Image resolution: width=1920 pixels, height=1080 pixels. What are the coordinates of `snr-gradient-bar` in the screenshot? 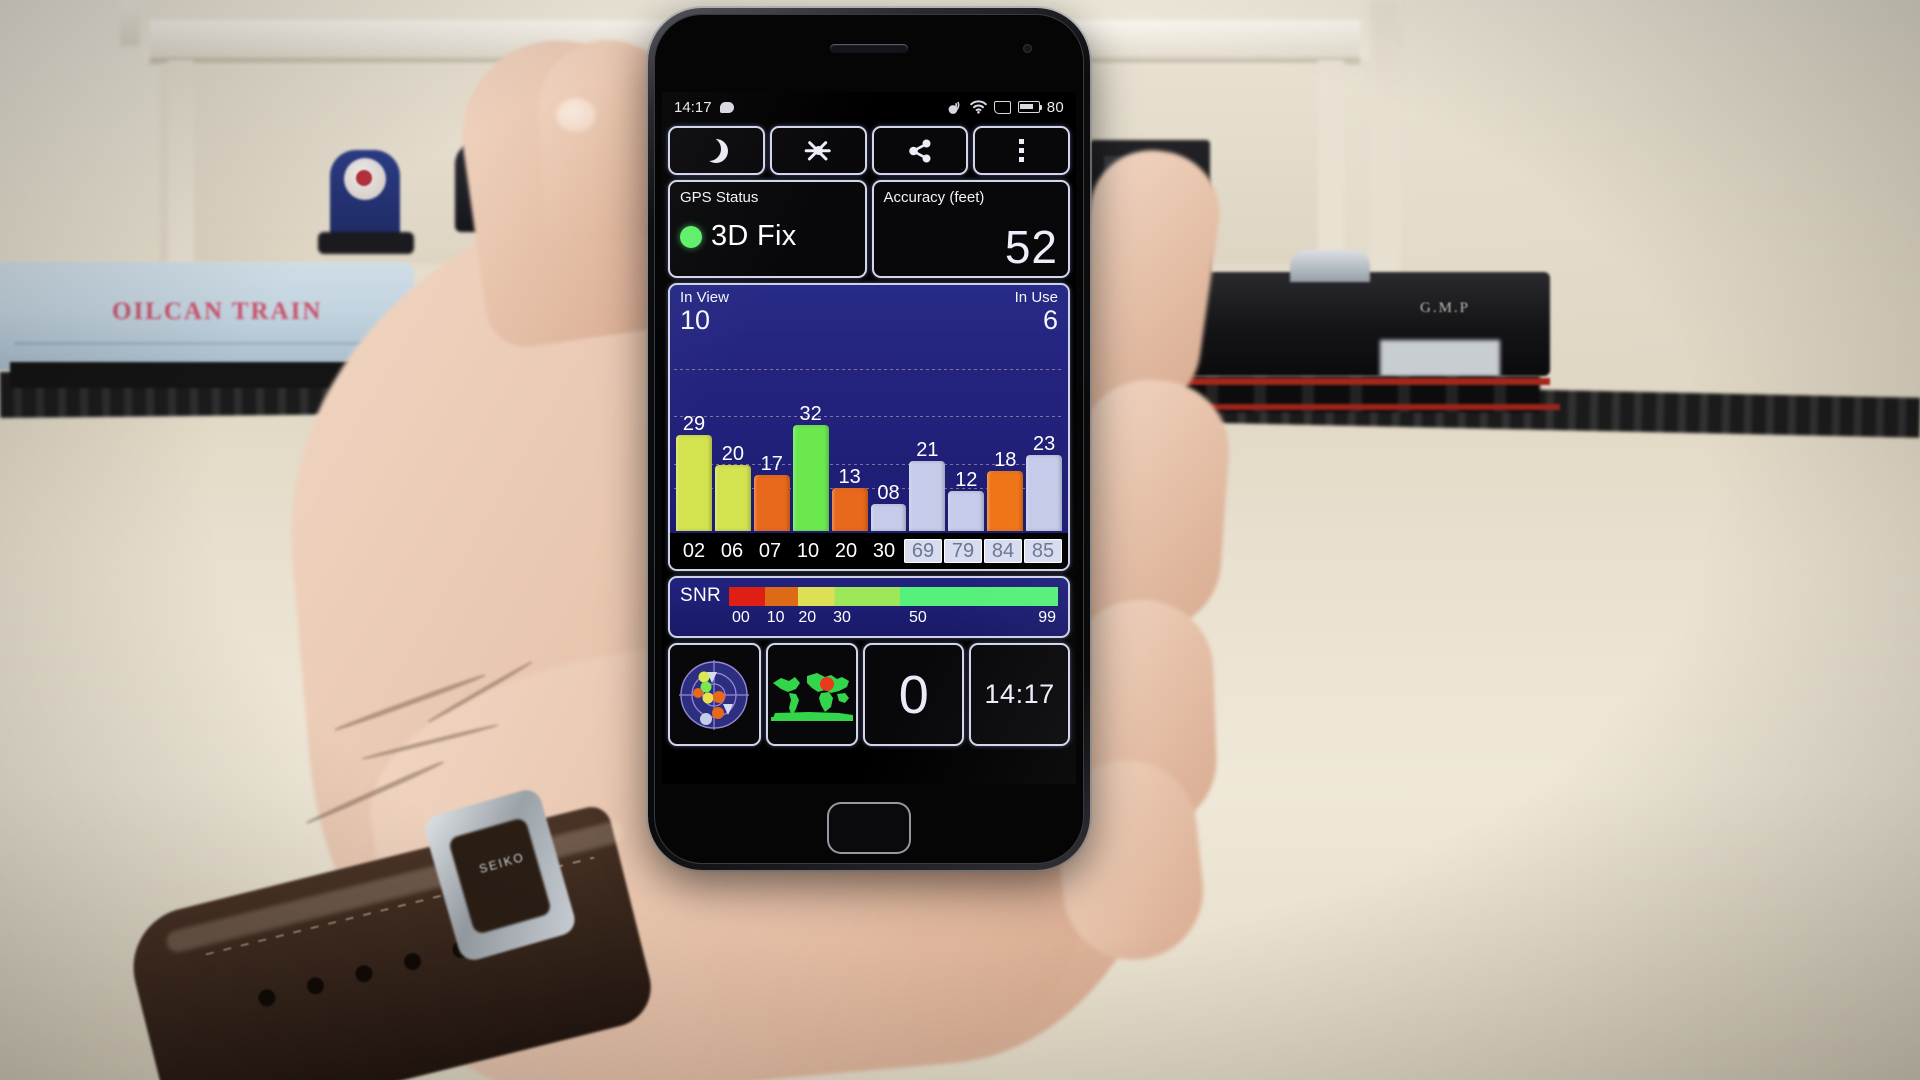 It's located at (893, 596).